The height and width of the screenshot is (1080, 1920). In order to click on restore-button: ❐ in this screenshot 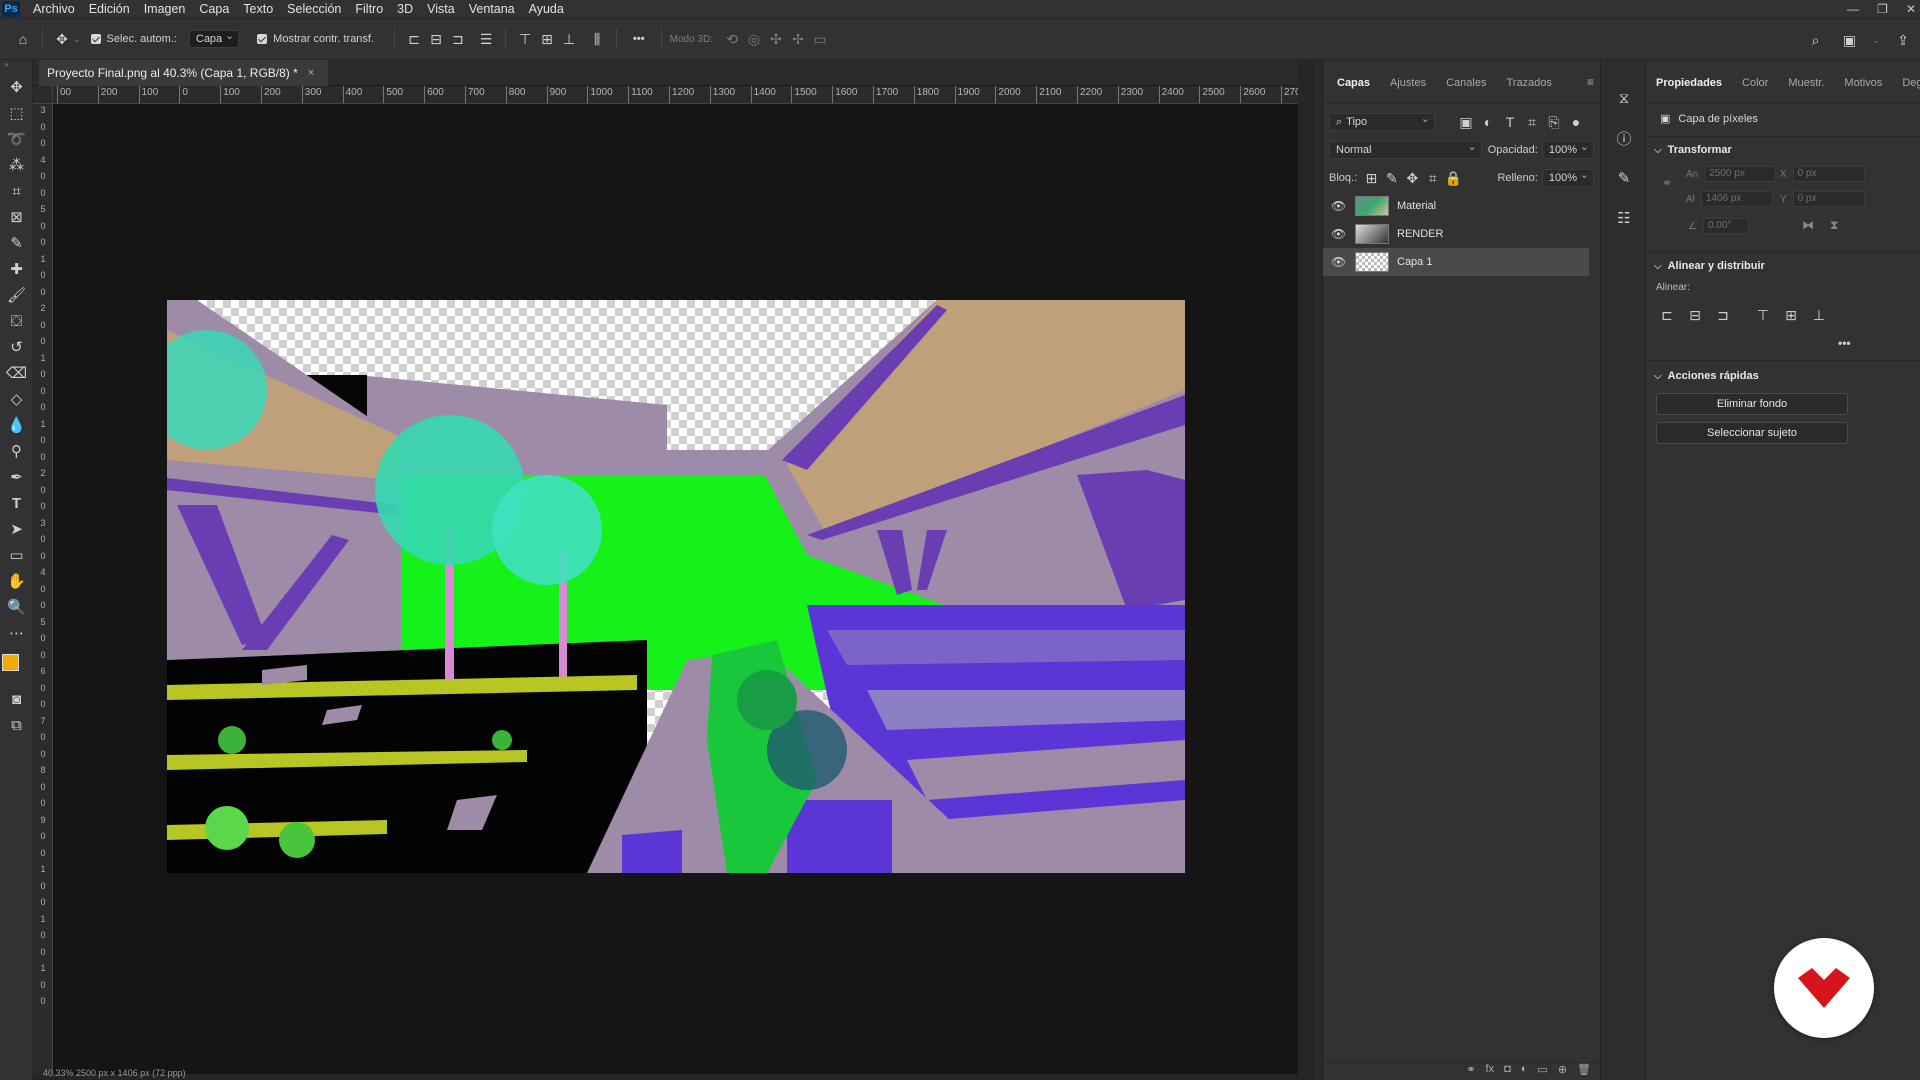, I will do `click(1882, 9)`.